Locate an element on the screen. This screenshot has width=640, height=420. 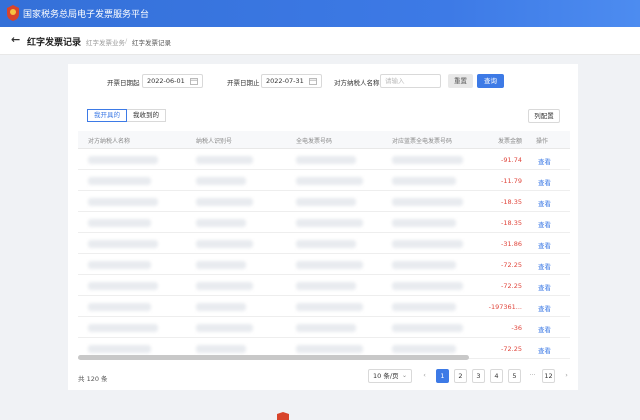
page-button: 5 is located at coordinates (514, 376).